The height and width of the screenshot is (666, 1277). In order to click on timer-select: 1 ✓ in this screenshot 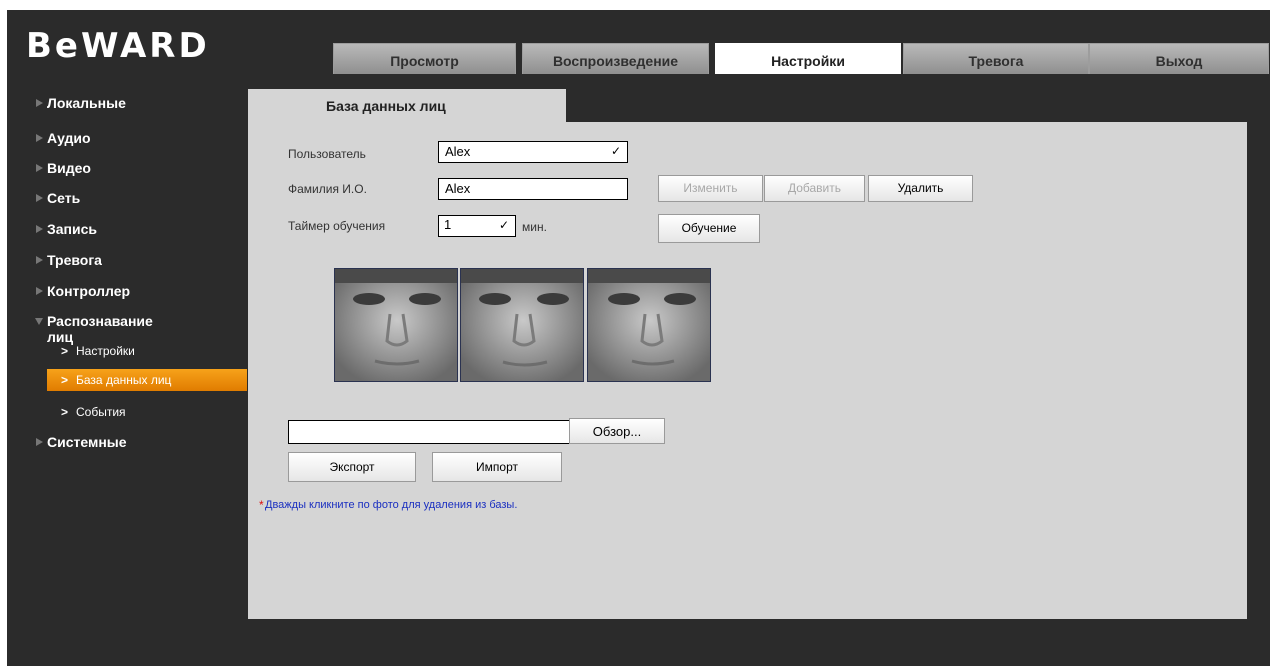, I will do `click(477, 226)`.